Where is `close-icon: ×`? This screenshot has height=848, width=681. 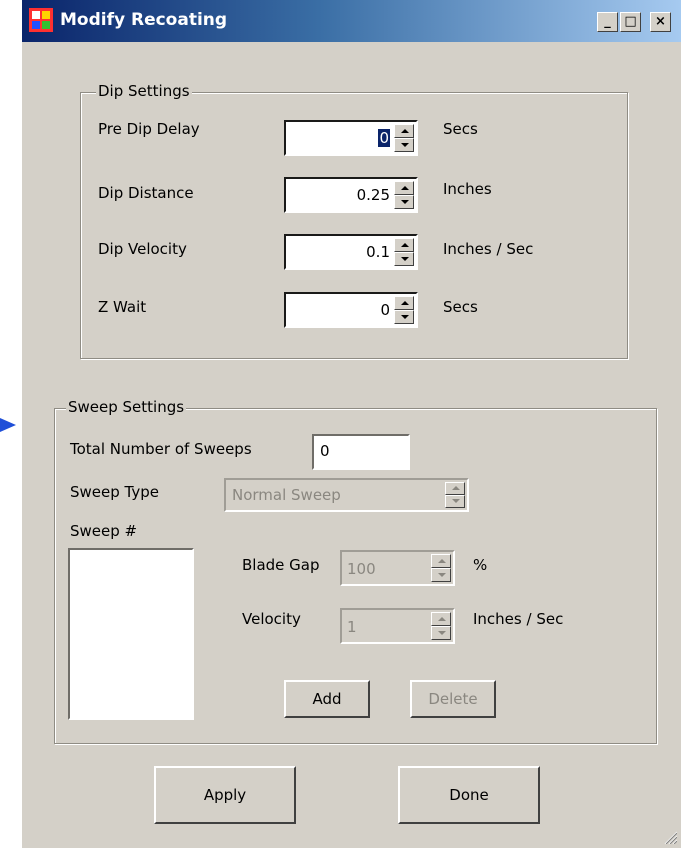 close-icon: × is located at coordinates (660, 21).